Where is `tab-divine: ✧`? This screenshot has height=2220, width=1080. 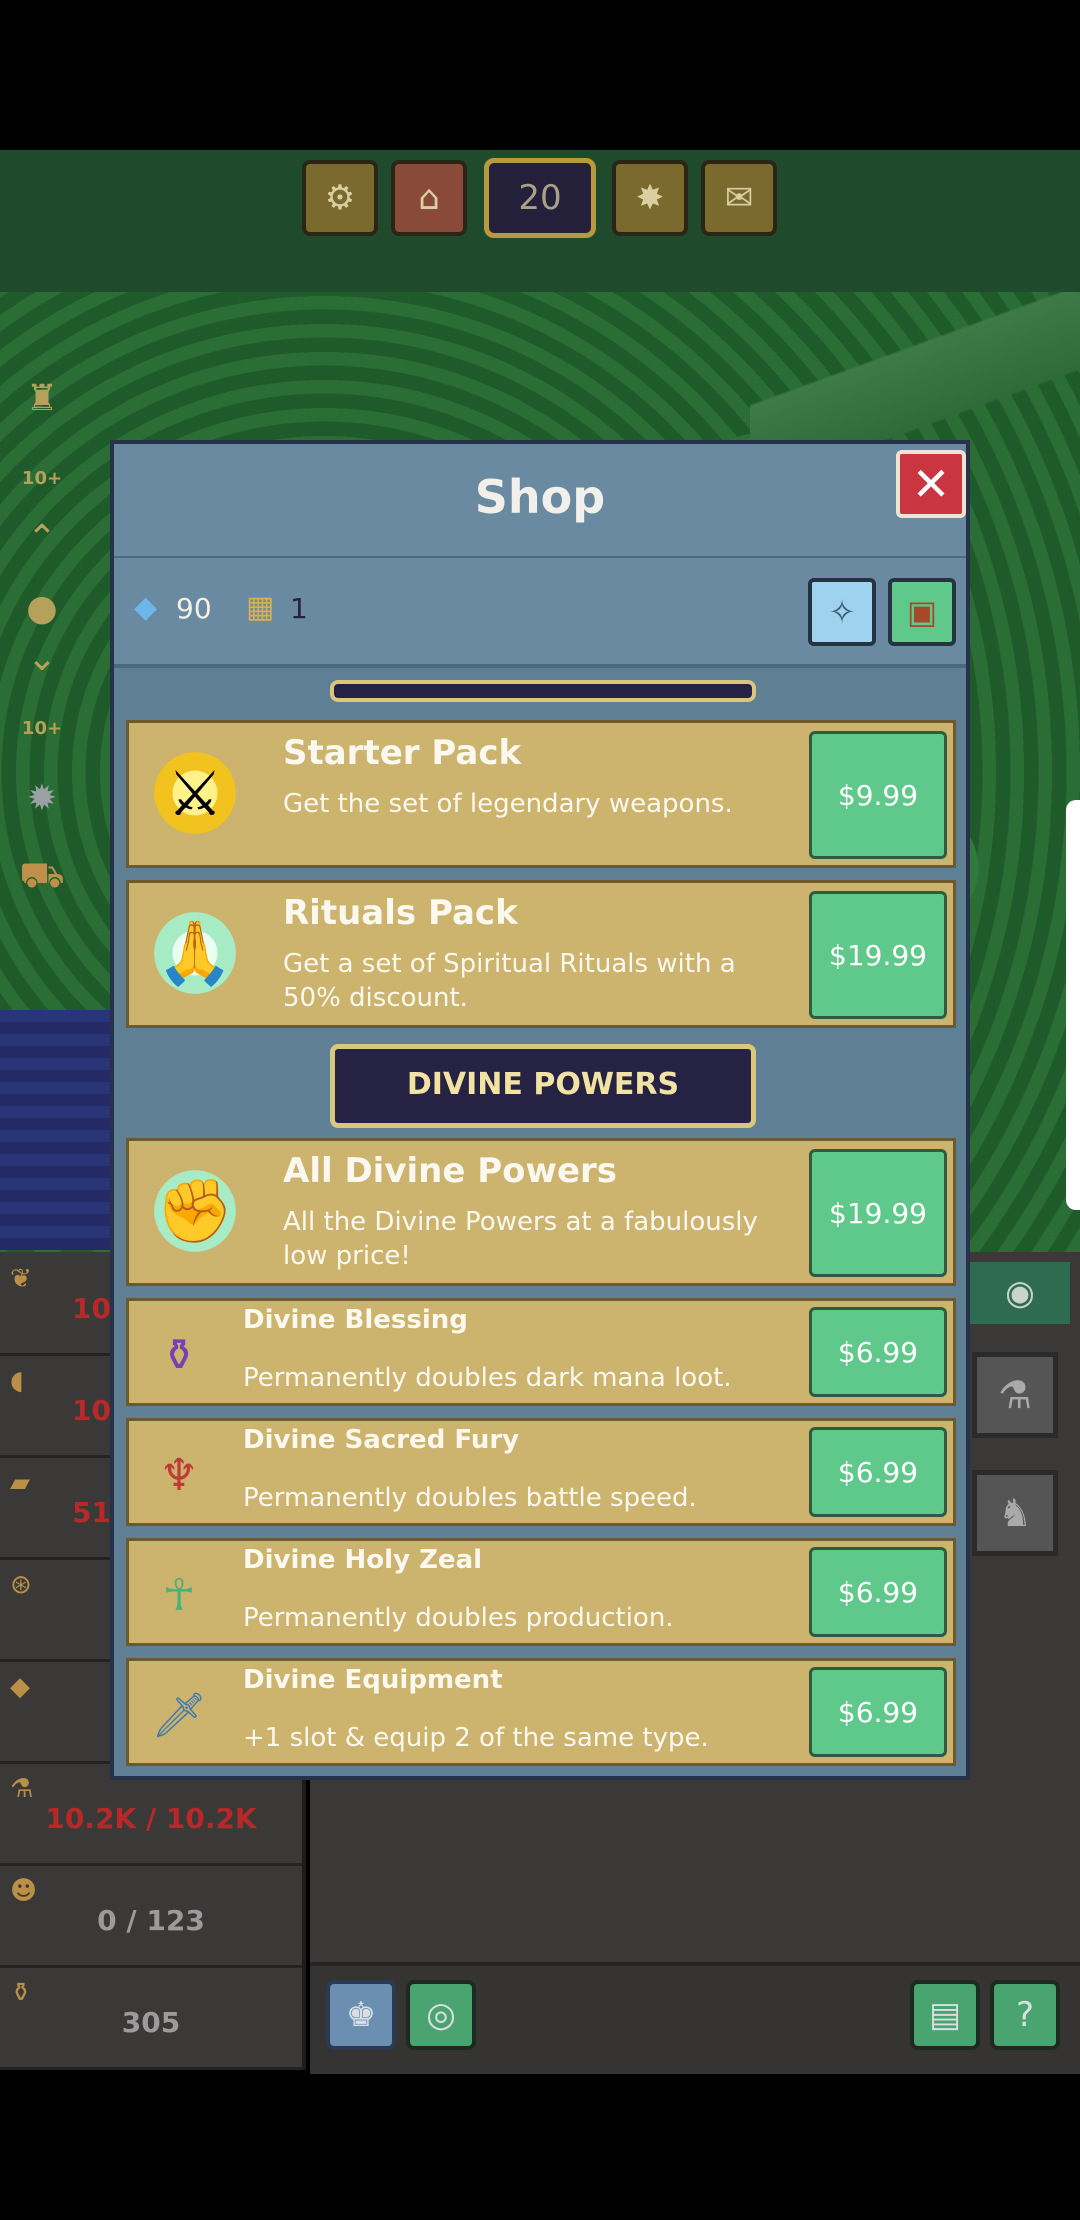
tab-divine: ✧ is located at coordinates (842, 612).